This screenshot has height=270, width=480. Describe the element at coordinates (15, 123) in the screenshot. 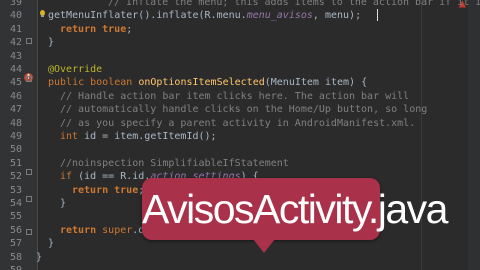

I see `line-number: 48` at that location.